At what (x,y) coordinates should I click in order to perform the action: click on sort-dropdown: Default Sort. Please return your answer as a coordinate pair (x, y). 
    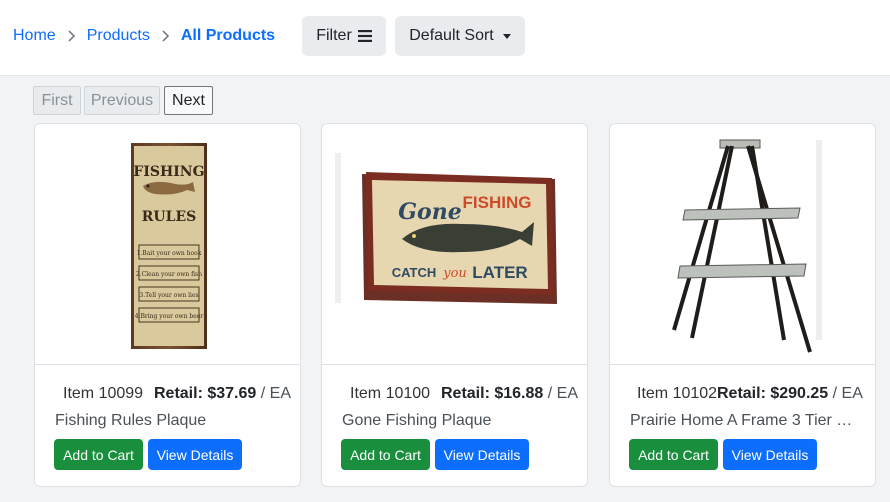
    Looking at the image, I should click on (460, 36).